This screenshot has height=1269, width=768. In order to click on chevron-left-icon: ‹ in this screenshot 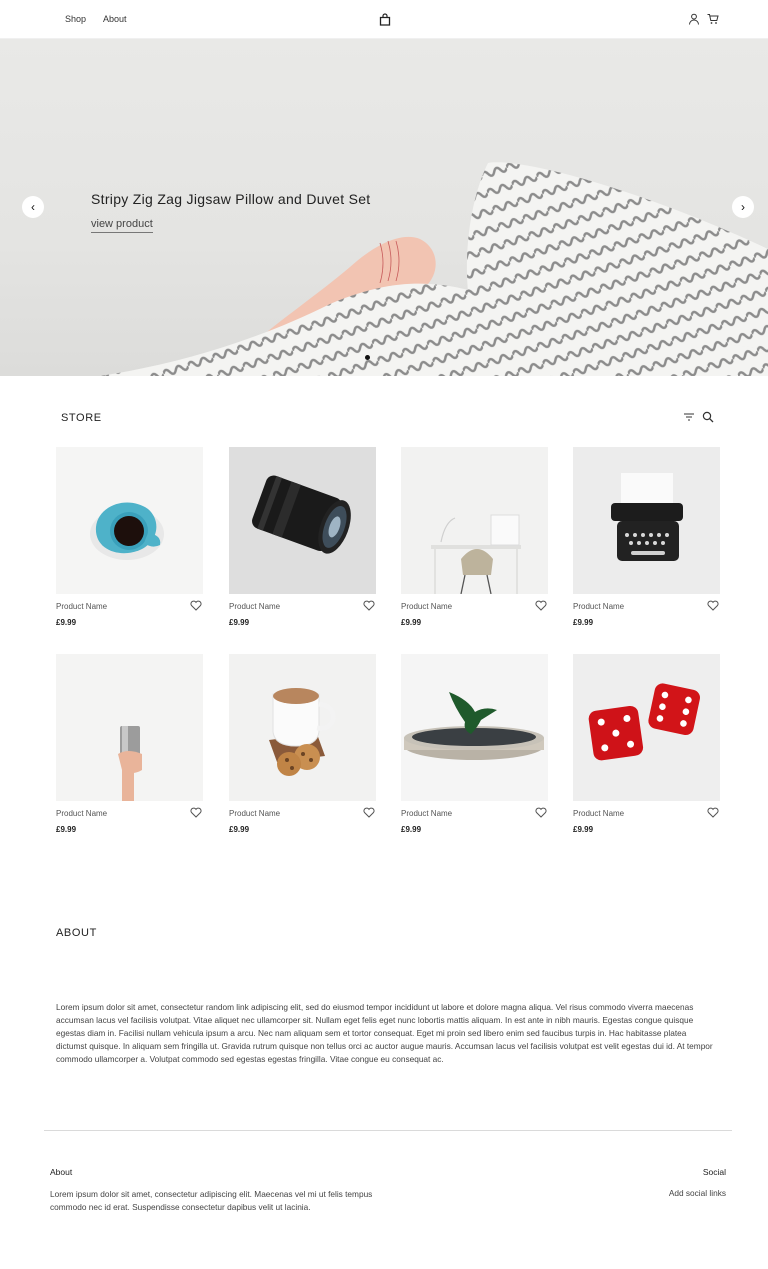, I will do `click(33, 207)`.